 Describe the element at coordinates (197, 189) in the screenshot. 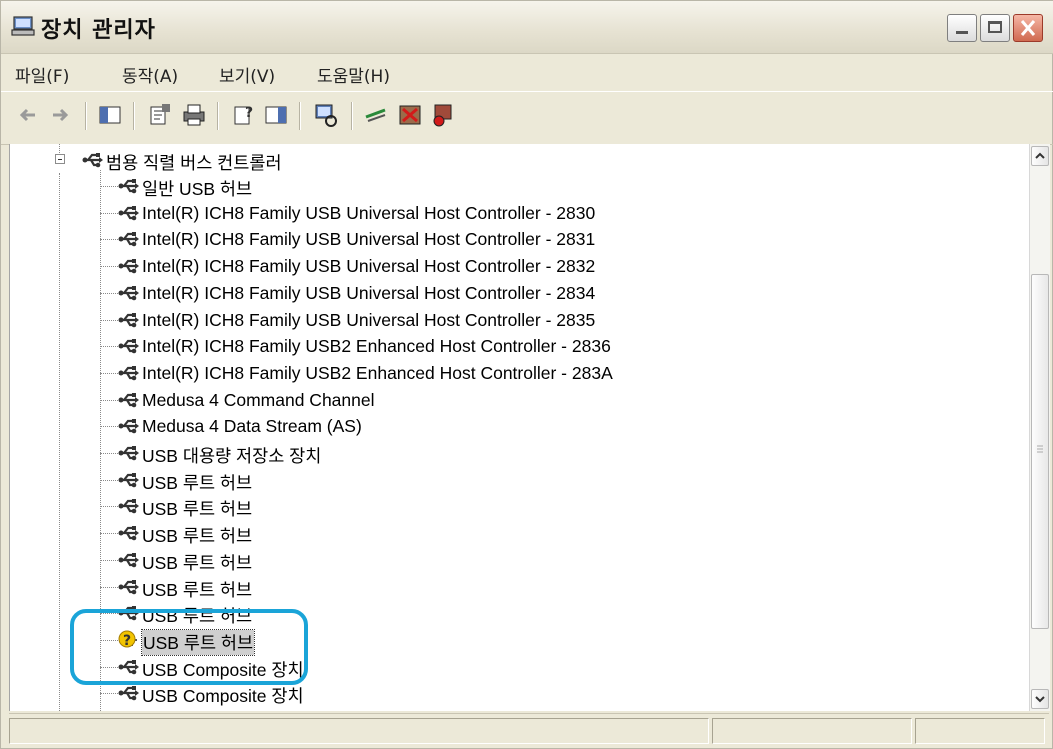

I see `tree-item-label: 일반 USB 허브` at that location.